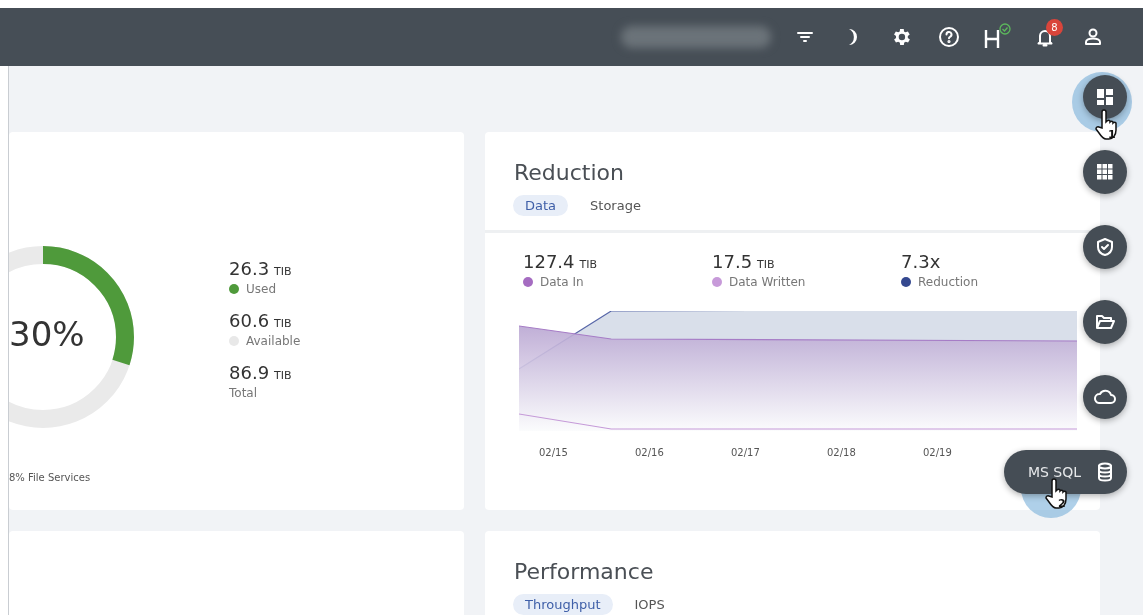  Describe the element at coordinates (1105, 97) in the screenshot. I see `layout-icon` at that location.